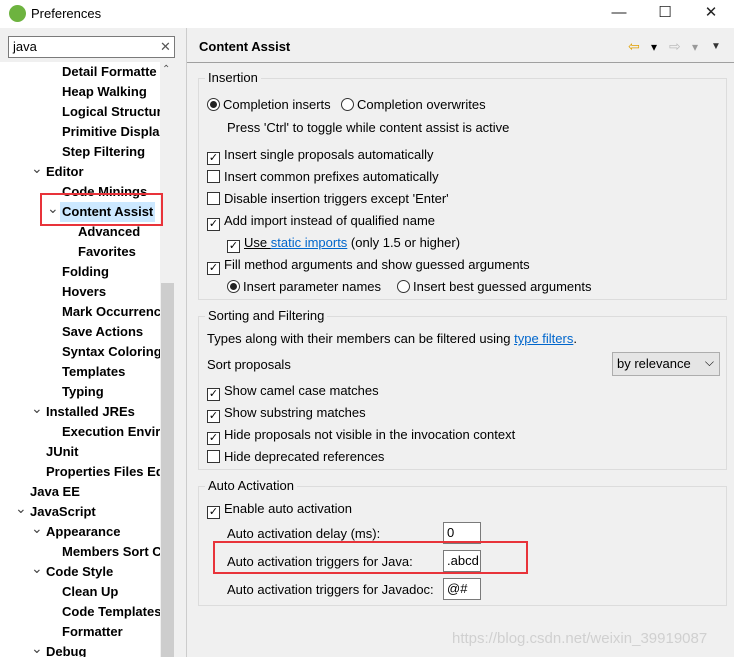 The image size is (734, 657). I want to click on tree-item-label: Code Templates, so click(111, 611).